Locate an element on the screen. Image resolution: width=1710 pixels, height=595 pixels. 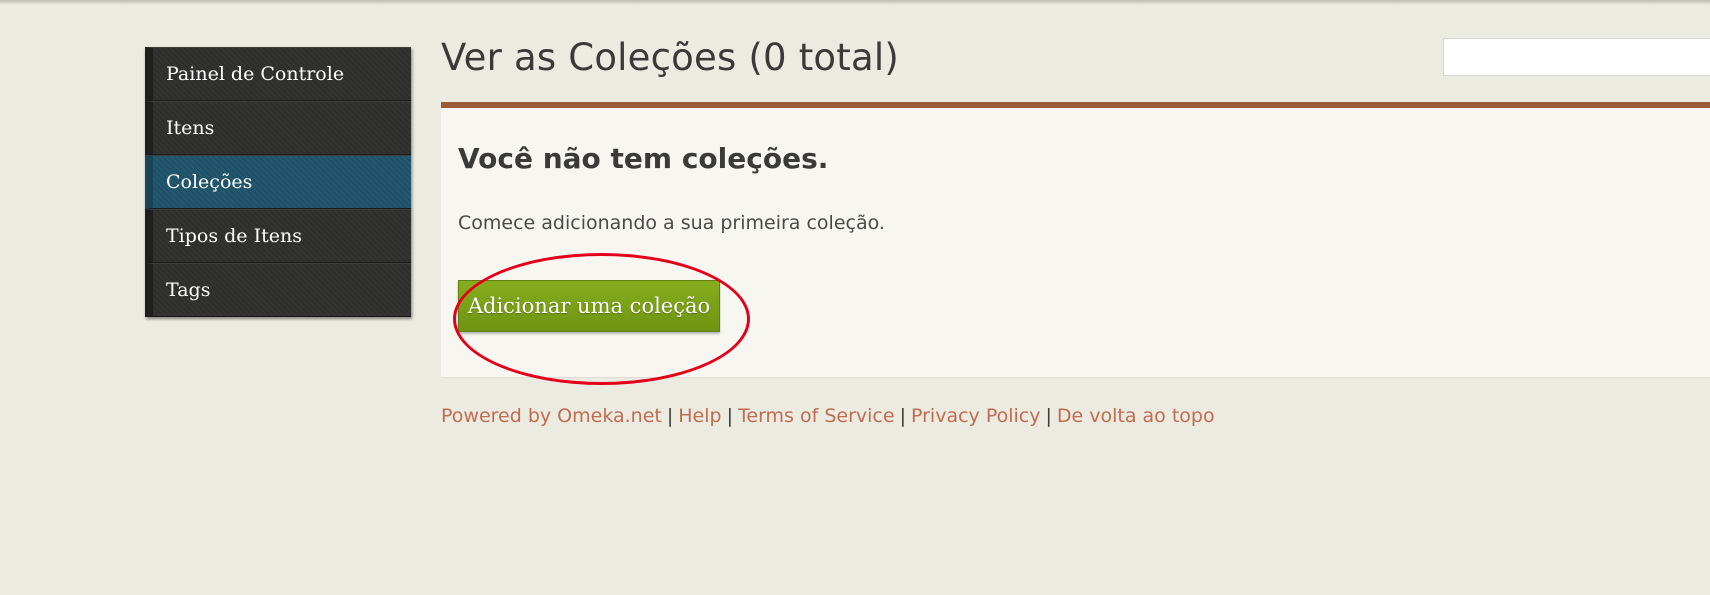
footer-link-help: Help is located at coordinates (699, 416).